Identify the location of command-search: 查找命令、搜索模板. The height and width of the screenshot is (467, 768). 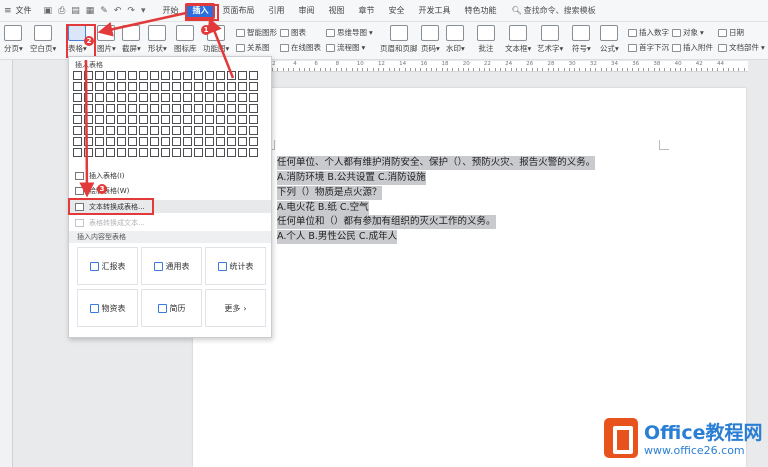
(560, 10).